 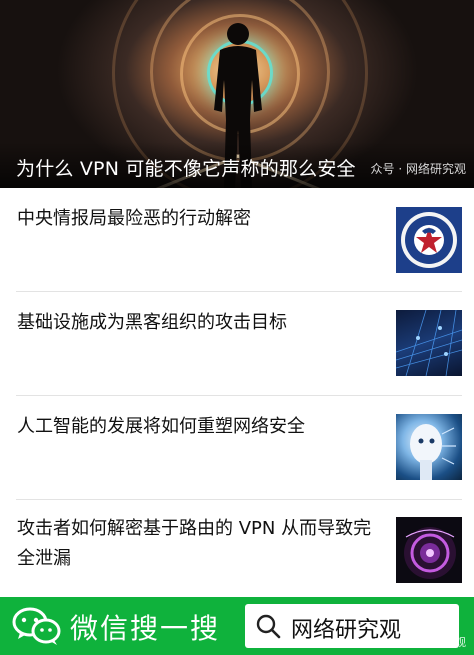 I want to click on network-grid-icon, so click(x=429, y=343).